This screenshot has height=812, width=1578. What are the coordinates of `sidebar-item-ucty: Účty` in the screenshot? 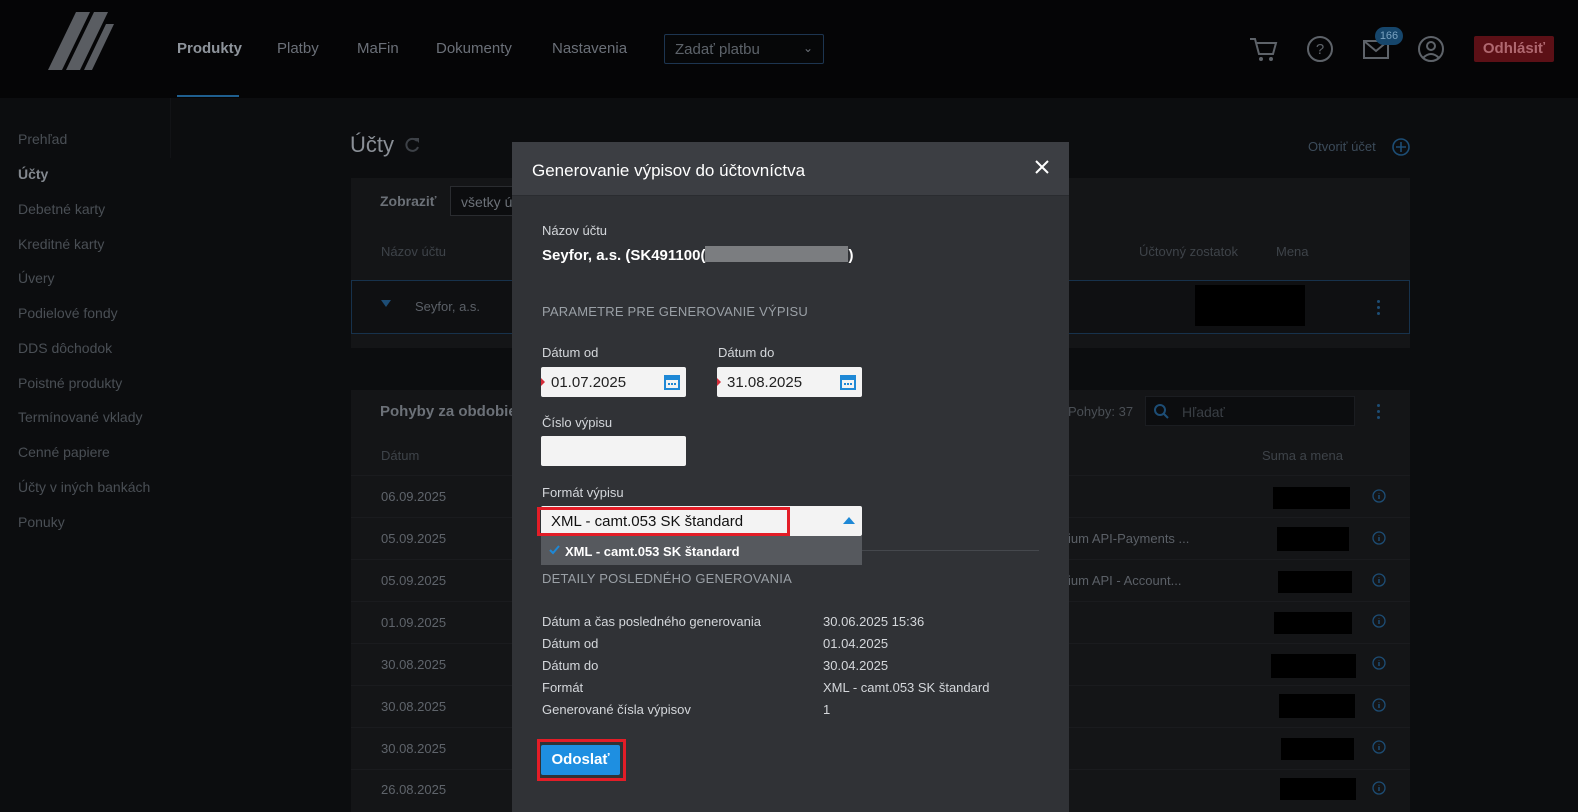 It's located at (33, 174).